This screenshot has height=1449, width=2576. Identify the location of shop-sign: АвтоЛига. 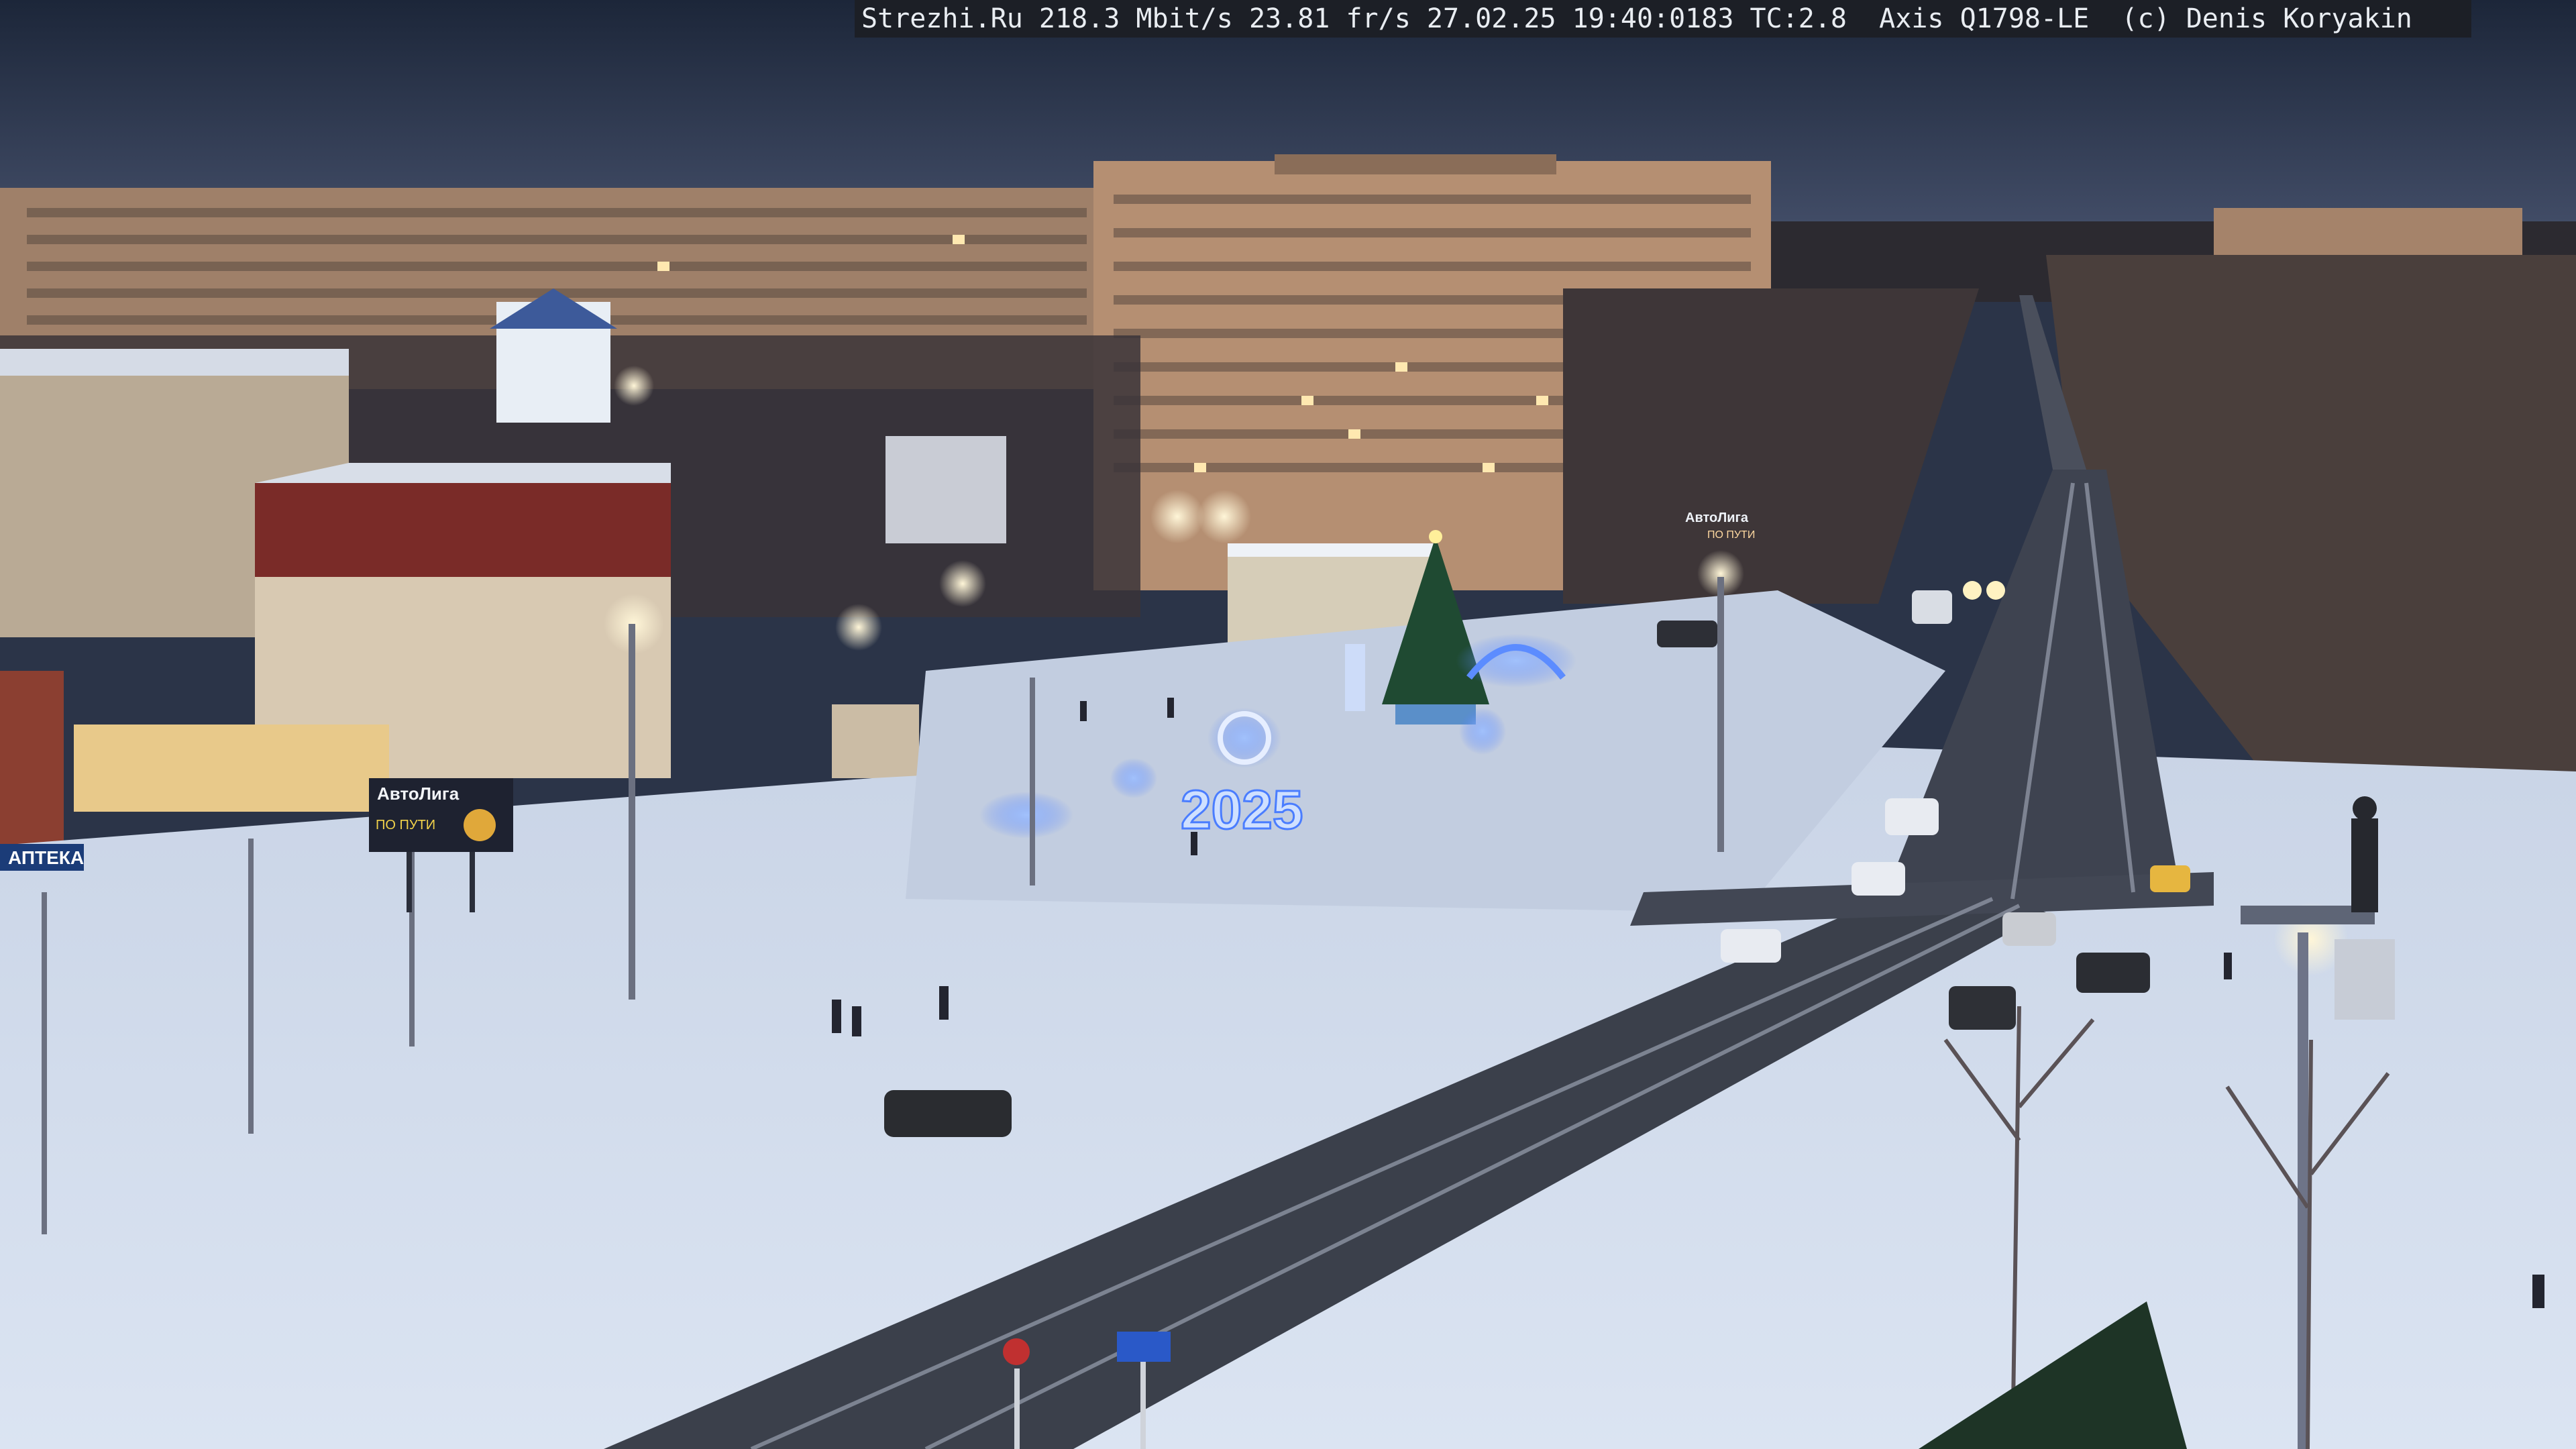
(1717, 518).